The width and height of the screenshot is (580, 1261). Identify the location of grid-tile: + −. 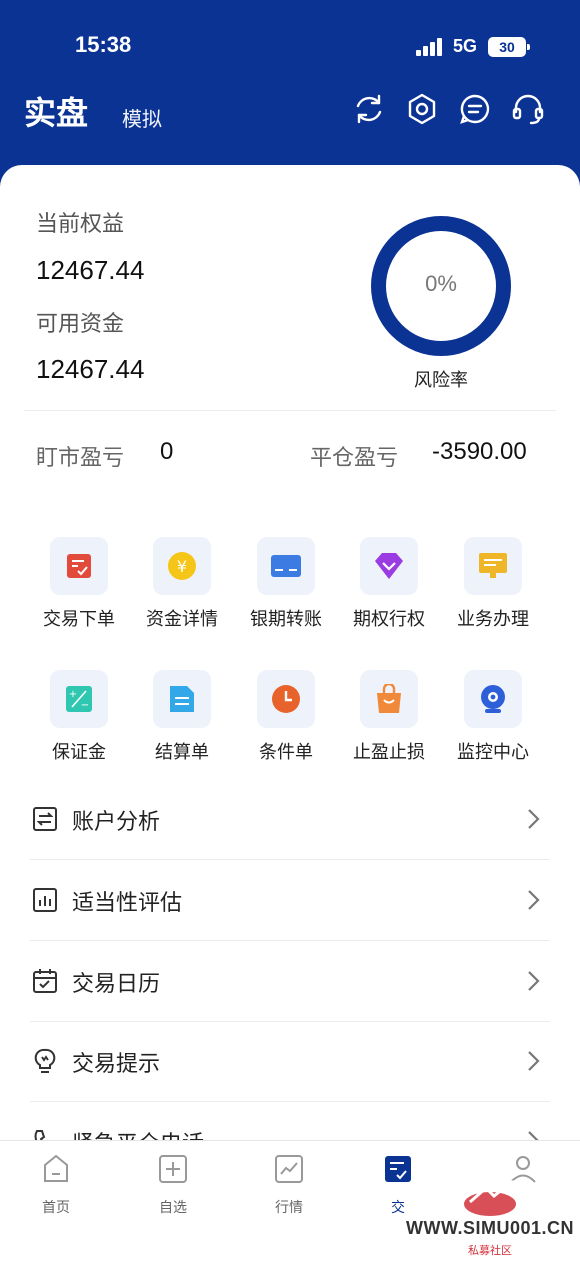
(79, 699).